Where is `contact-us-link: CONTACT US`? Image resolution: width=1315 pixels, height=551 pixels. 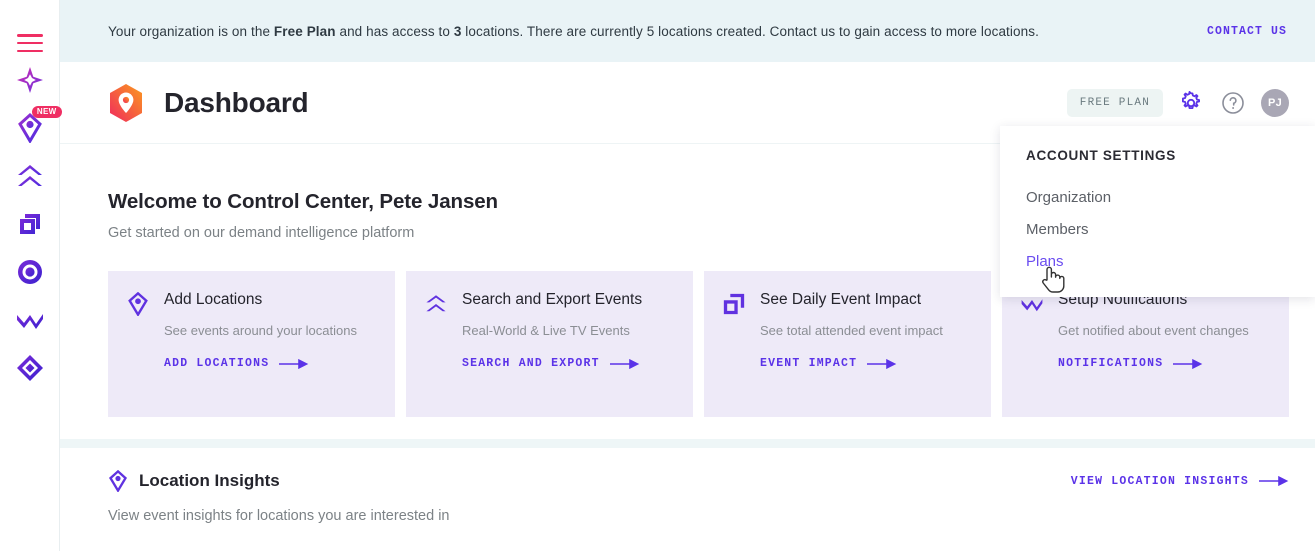 contact-us-link: CONTACT US is located at coordinates (1247, 31).